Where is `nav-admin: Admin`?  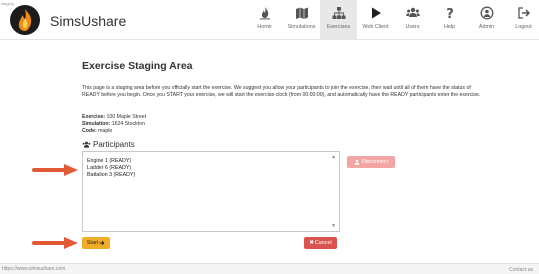
nav-admin: Admin is located at coordinates (486, 20).